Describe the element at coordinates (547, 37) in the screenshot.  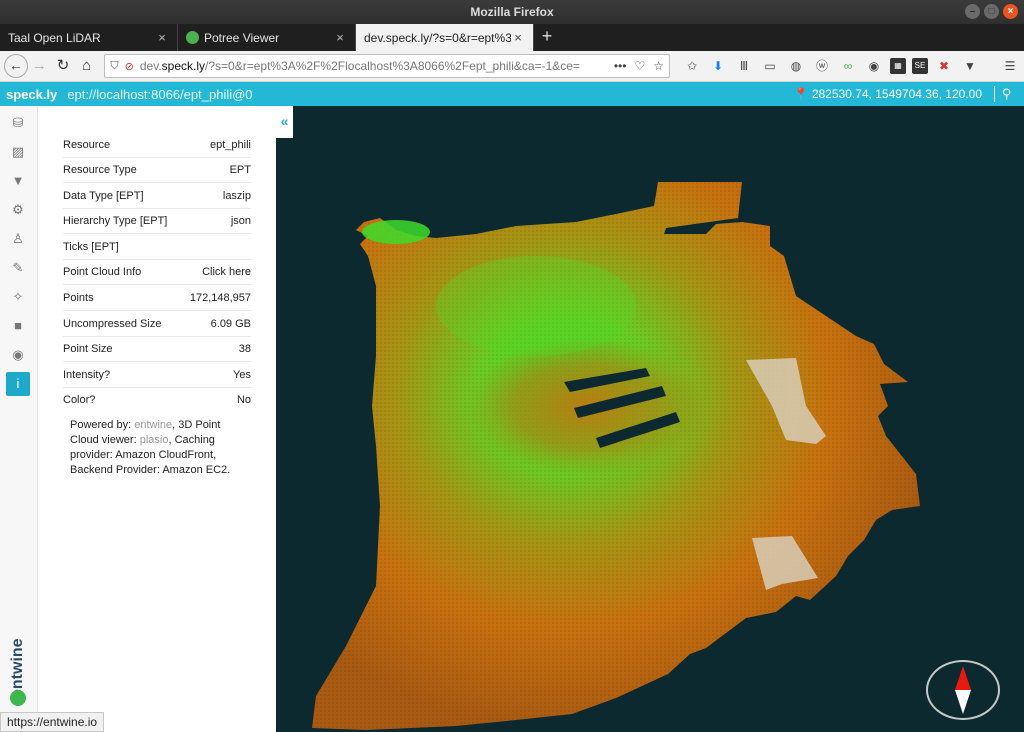
I see `new-tab-button: +` at that location.